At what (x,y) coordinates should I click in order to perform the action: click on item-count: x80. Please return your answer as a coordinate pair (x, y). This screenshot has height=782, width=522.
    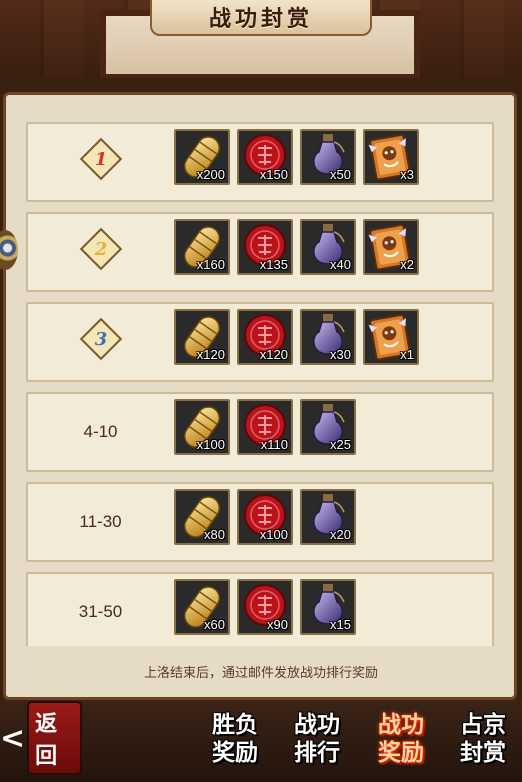
    Looking at the image, I should click on (214, 534).